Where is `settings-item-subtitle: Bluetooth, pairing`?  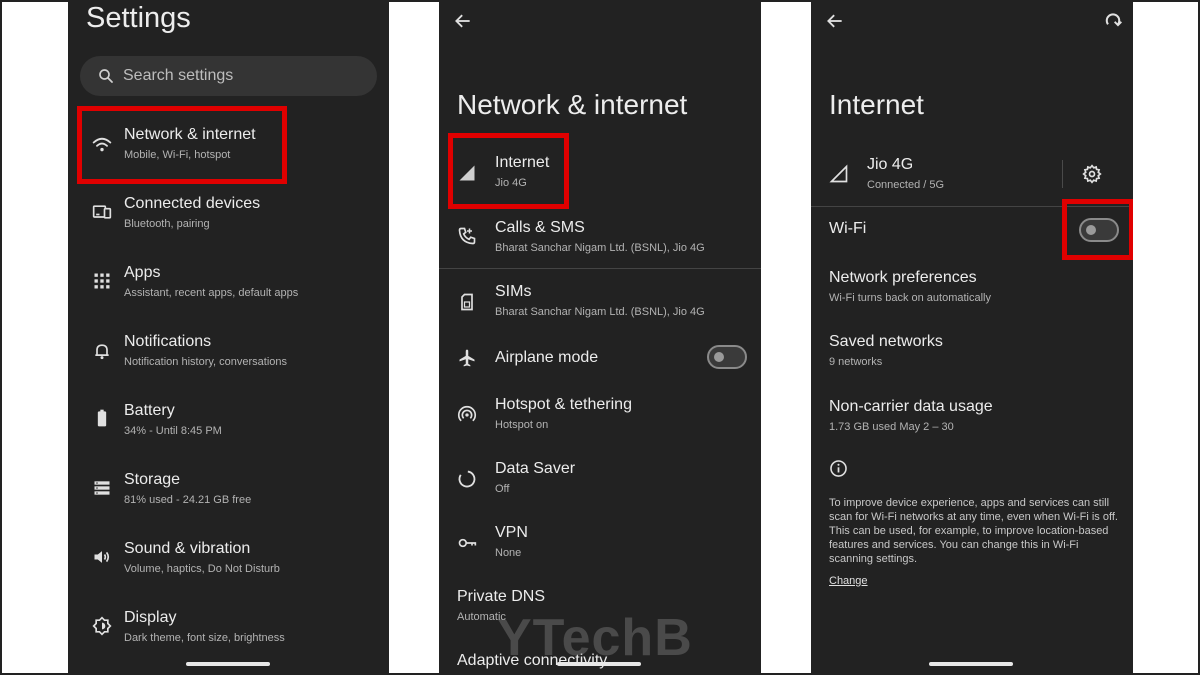
settings-item-subtitle: Bluetooth, pairing is located at coordinates (167, 224).